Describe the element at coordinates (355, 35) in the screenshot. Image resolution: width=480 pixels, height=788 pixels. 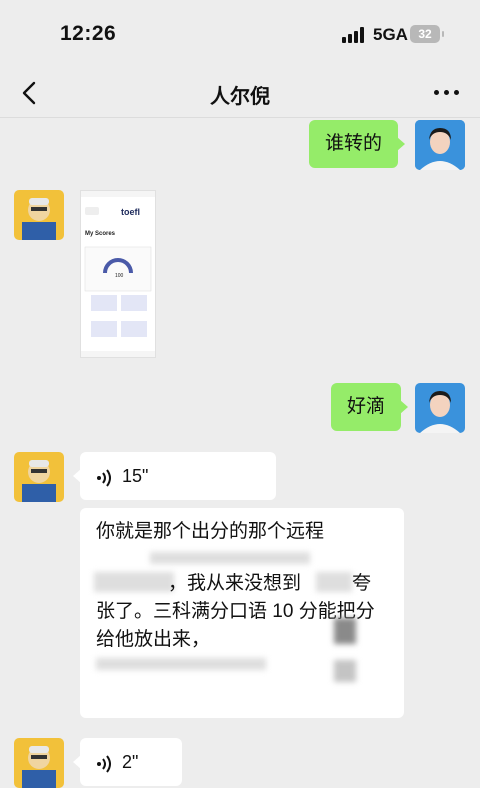
I see `signal-icon` at that location.